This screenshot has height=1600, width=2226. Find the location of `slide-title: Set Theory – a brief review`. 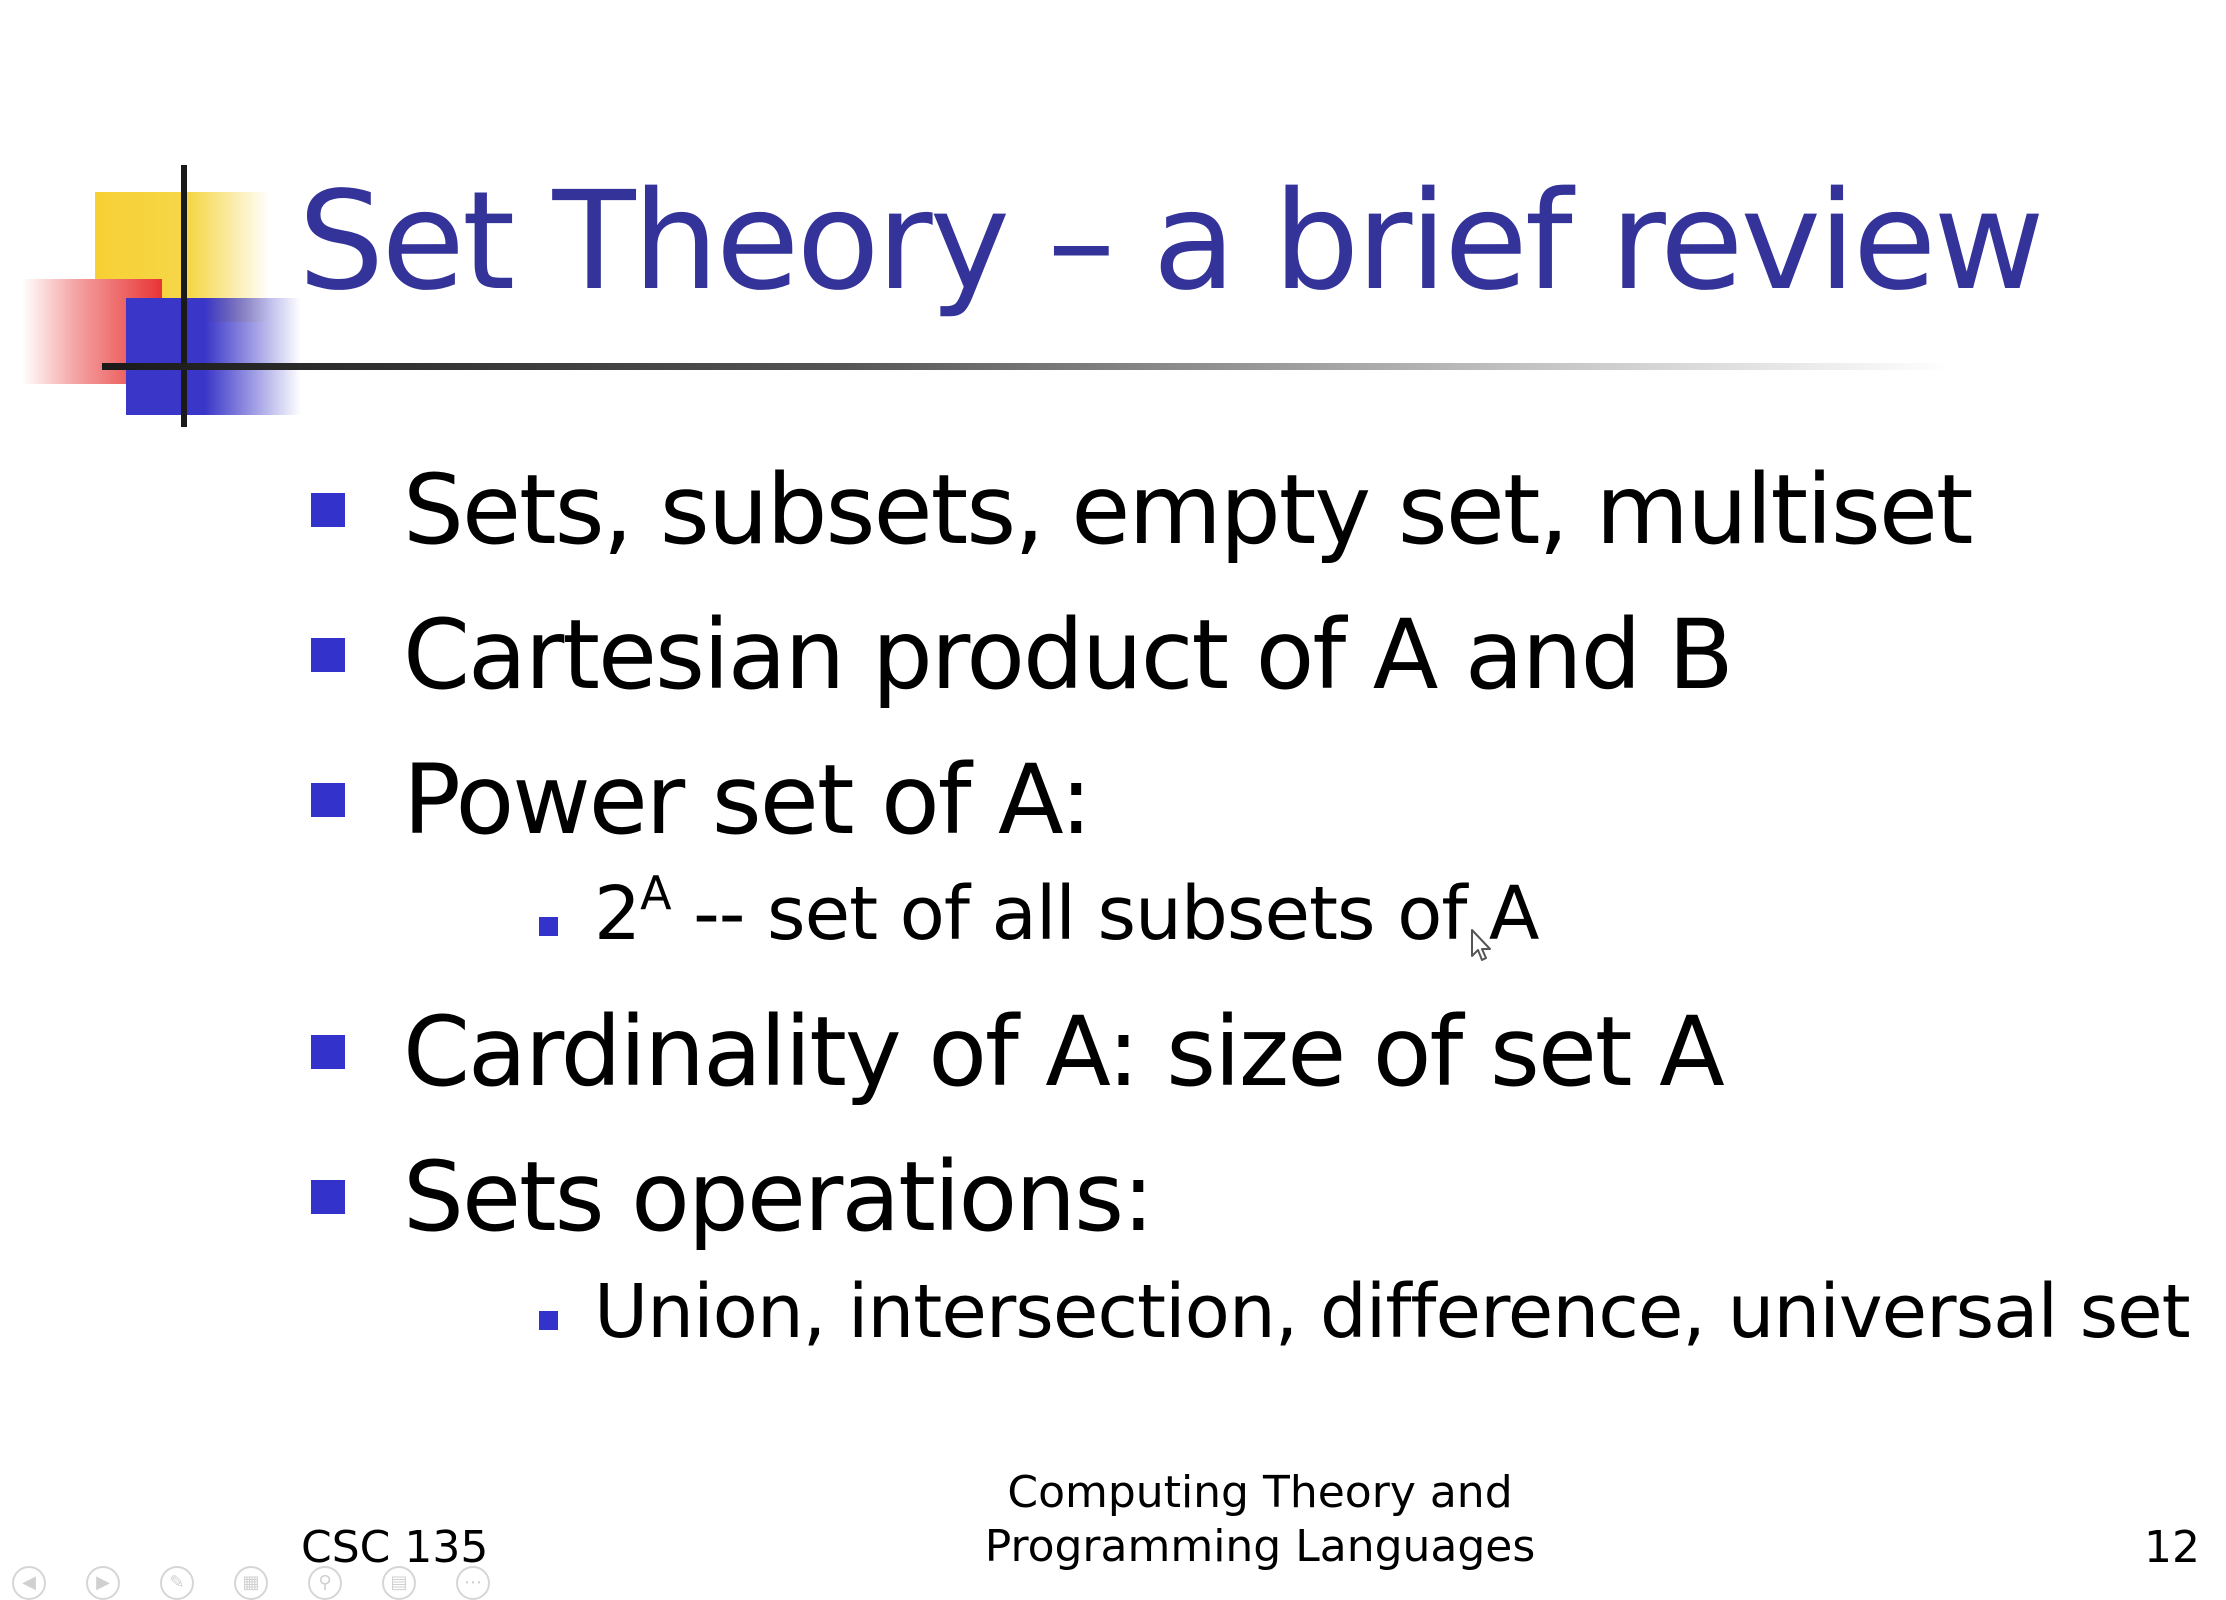

slide-title: Set Theory – a brief review is located at coordinates (1171, 242).